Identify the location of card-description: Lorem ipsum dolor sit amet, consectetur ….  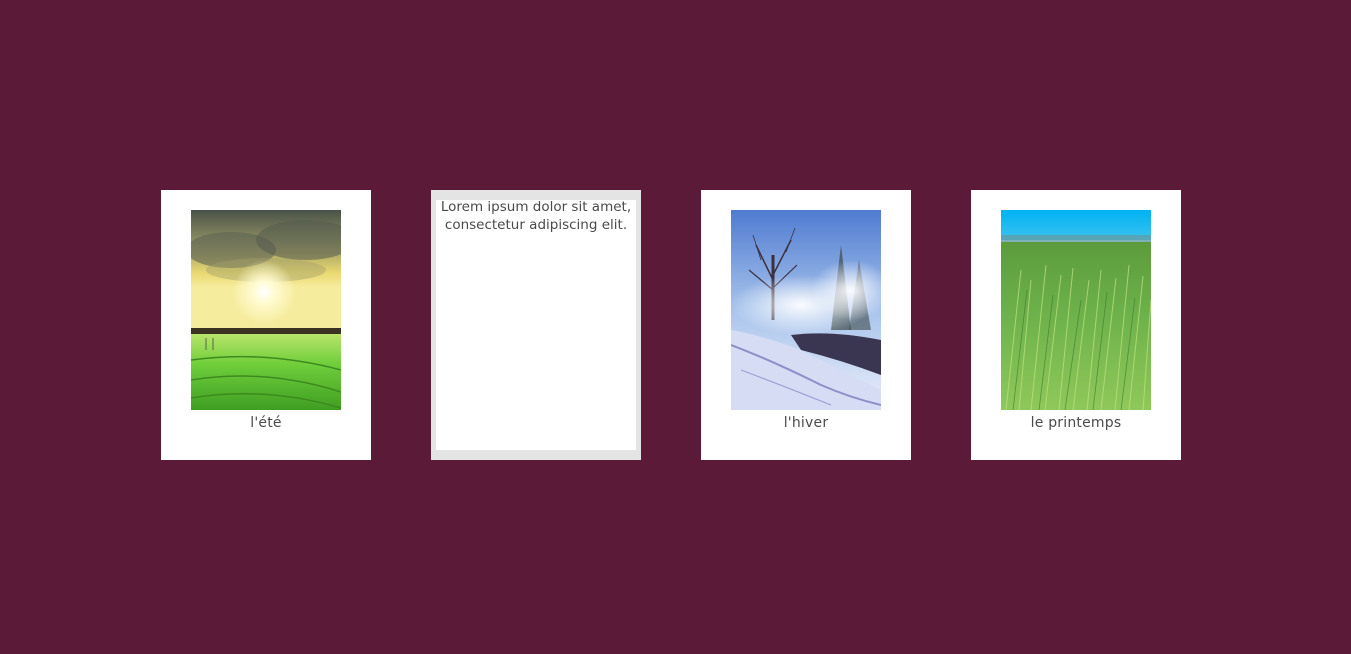
(536, 216).